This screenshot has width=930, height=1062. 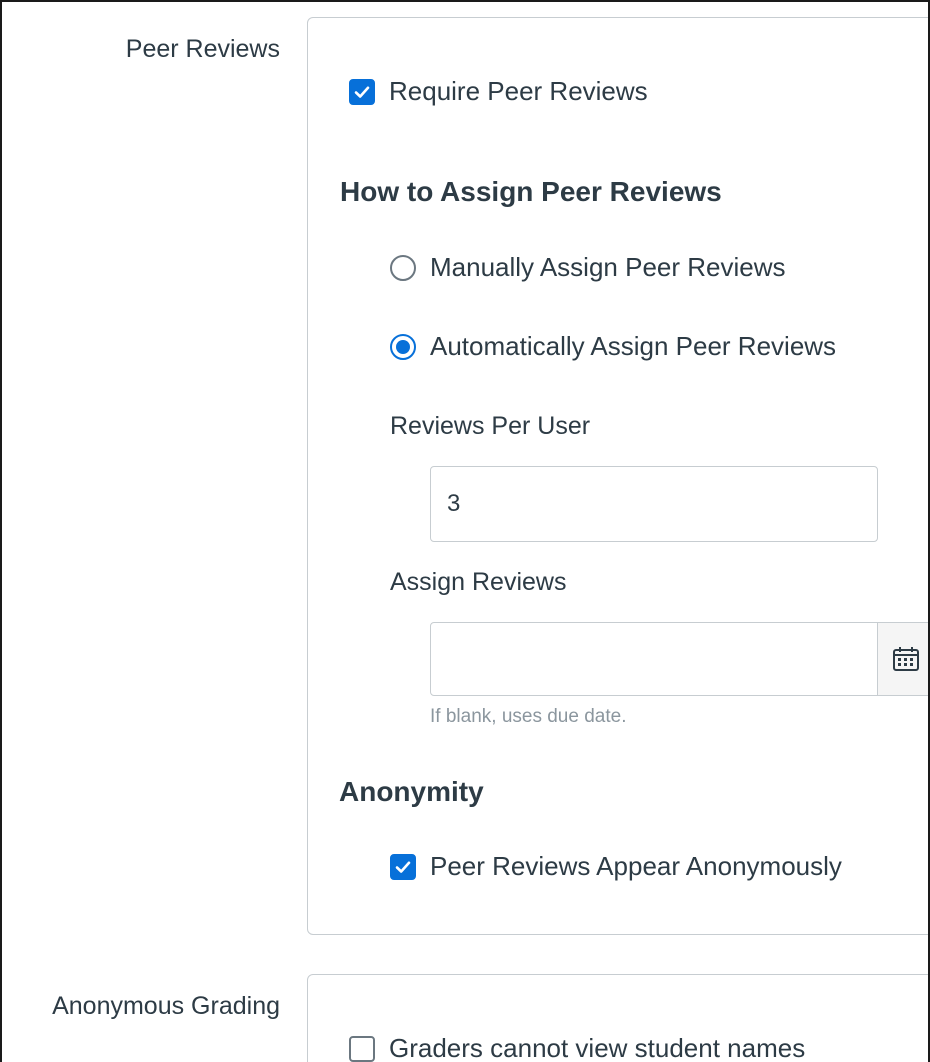 I want to click on radio-selected-dot, so click(x=403, y=346).